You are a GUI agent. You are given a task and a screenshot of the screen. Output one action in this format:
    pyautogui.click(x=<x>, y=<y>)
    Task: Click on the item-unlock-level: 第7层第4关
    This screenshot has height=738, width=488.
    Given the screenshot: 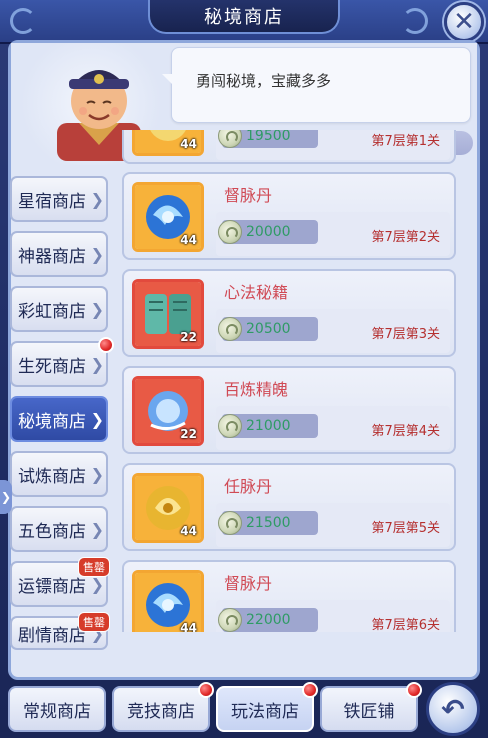 What is the action you would take?
    pyautogui.click(x=405, y=431)
    